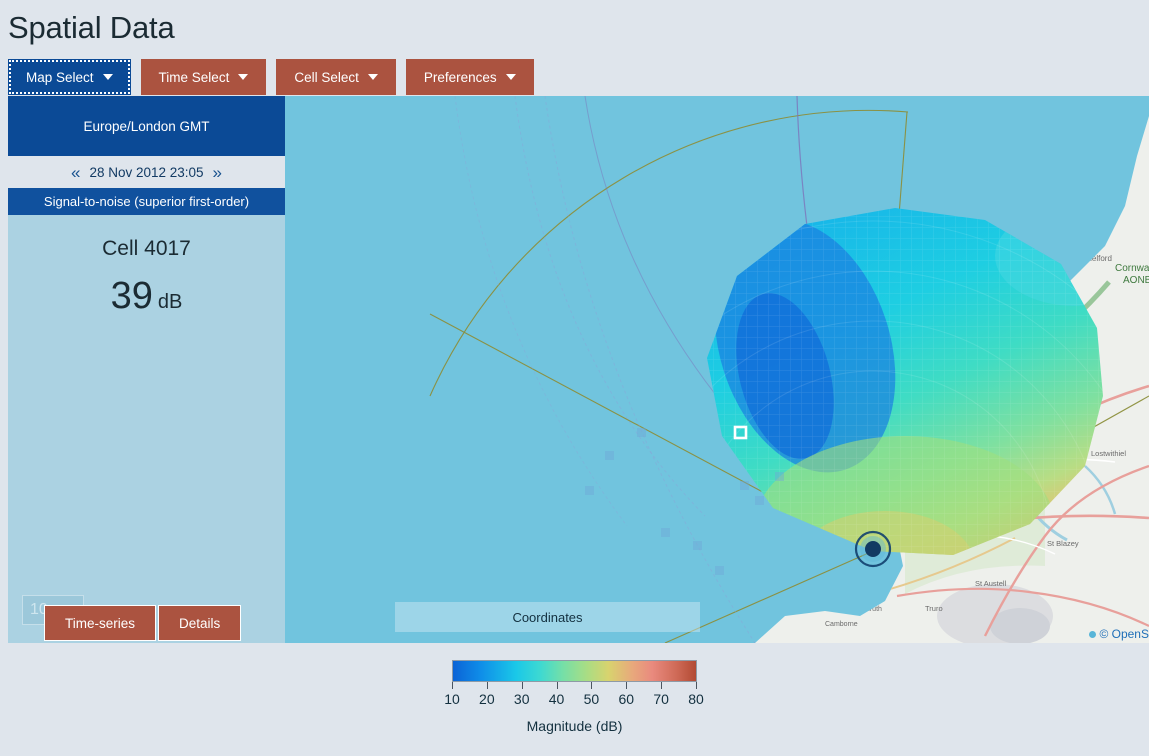 The width and height of the screenshot is (1149, 756). What do you see at coordinates (1124, 634) in the screenshot?
I see `attribution-label: © OpenS` at bounding box center [1124, 634].